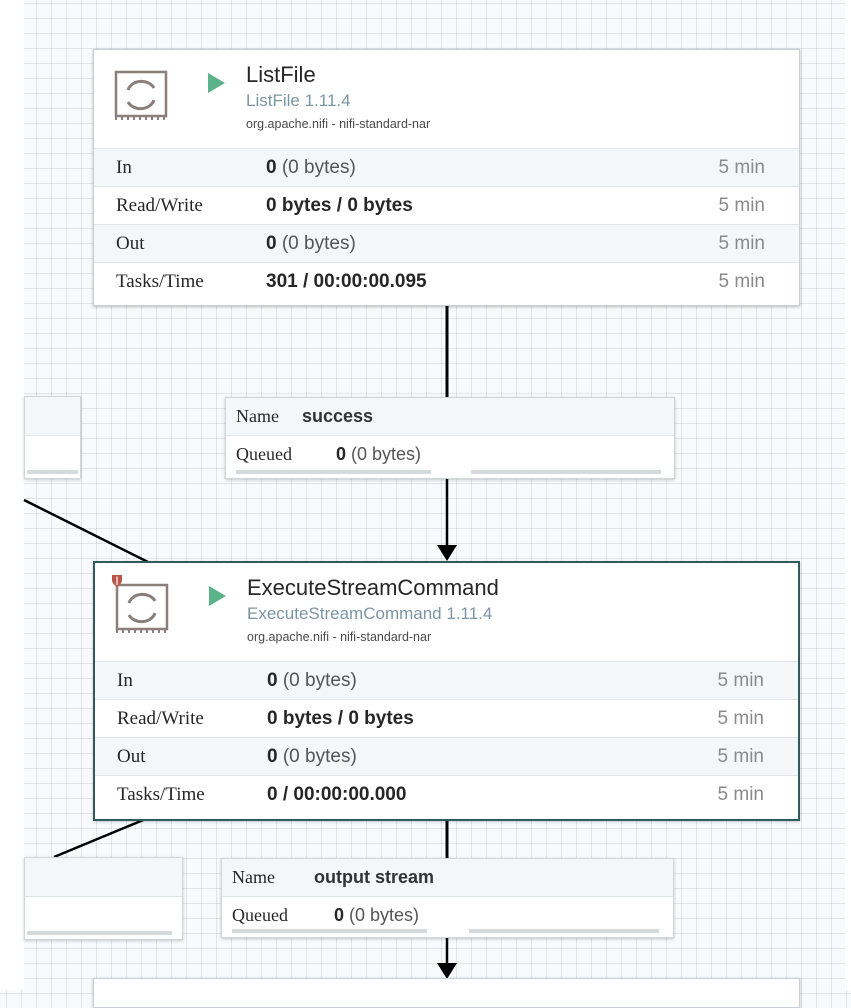  I want to click on connection-queued-value: 0 (0 bytes), so click(379, 454).